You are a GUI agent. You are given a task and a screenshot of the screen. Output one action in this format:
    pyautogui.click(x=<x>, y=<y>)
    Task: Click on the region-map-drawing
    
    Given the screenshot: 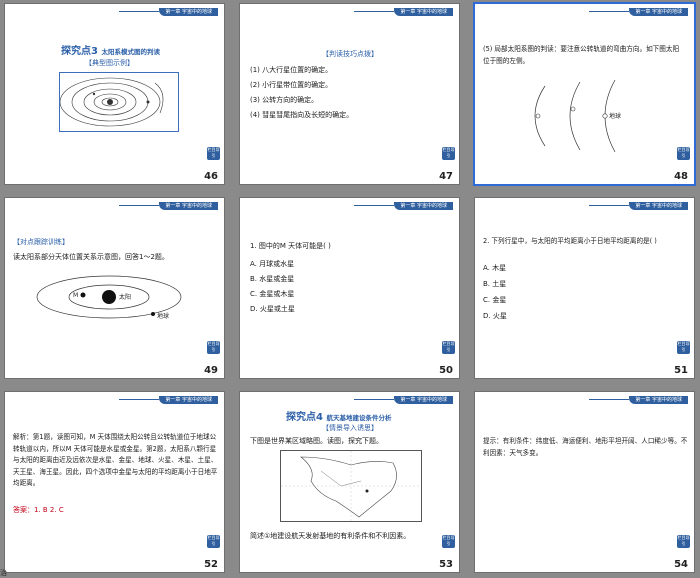 What is the action you would take?
    pyautogui.click(x=351, y=486)
    